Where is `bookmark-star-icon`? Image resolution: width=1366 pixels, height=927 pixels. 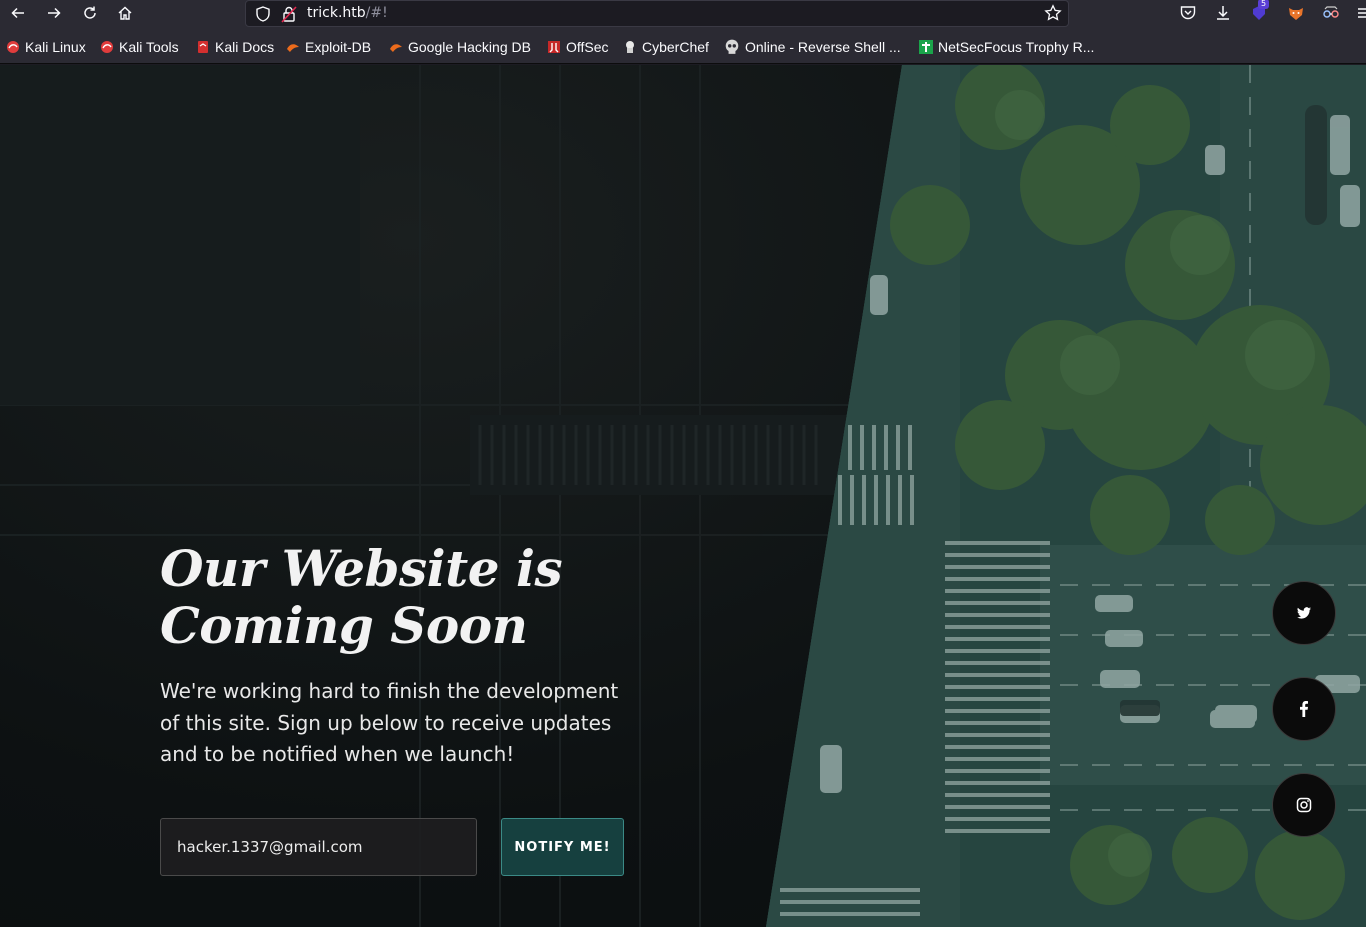
bookmark-star-icon is located at coordinates (1053, 13).